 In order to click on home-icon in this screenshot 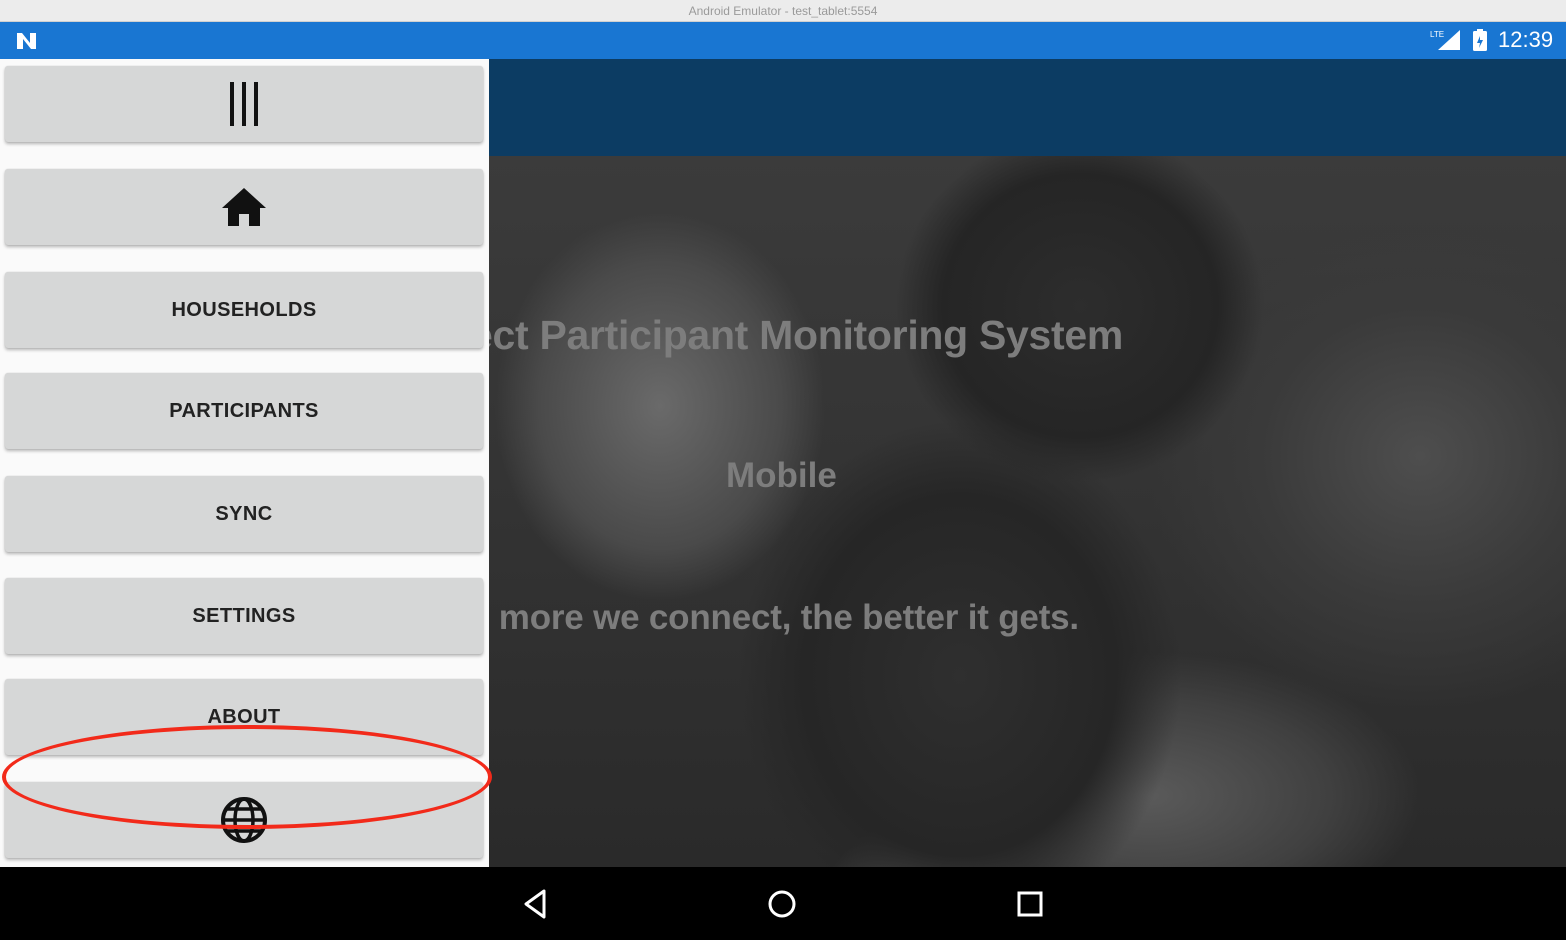, I will do `click(244, 207)`.